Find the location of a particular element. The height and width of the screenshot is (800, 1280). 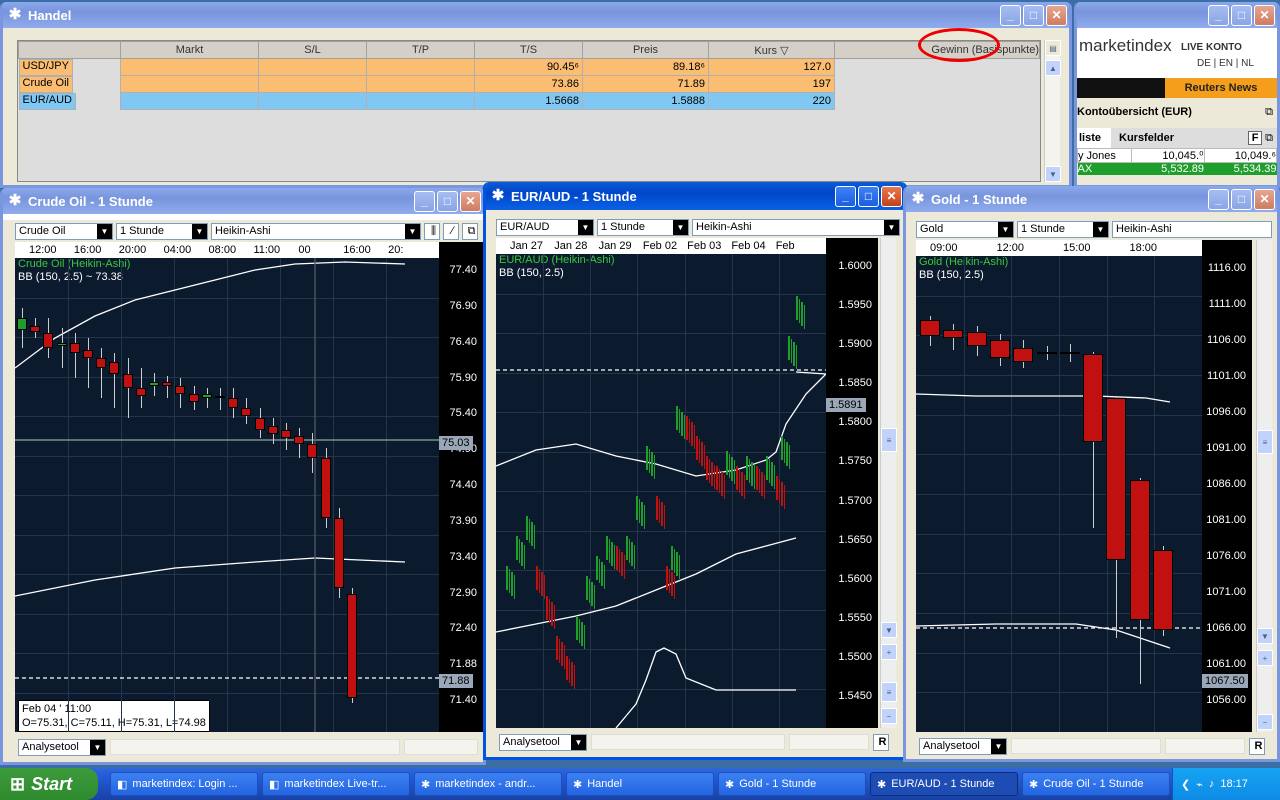

col-side is located at coordinates (69, 50).